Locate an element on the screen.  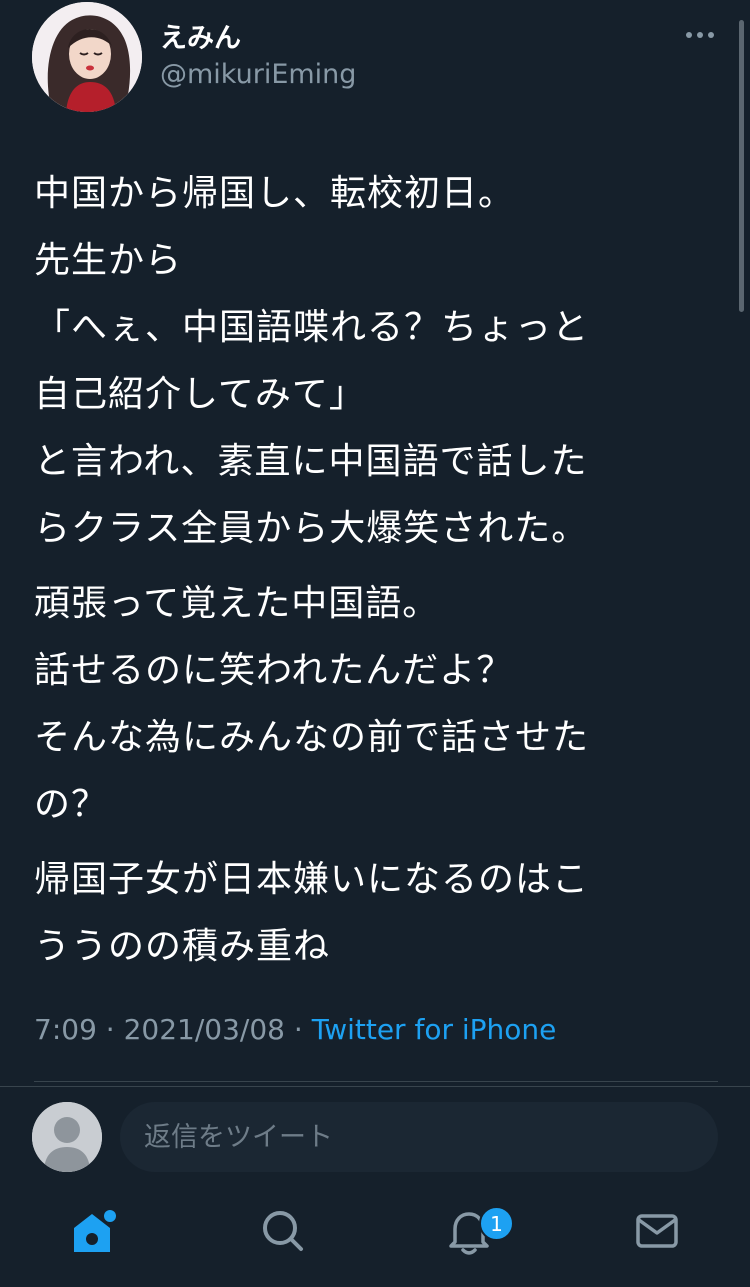
current-user-avatar is located at coordinates (67, 1137).